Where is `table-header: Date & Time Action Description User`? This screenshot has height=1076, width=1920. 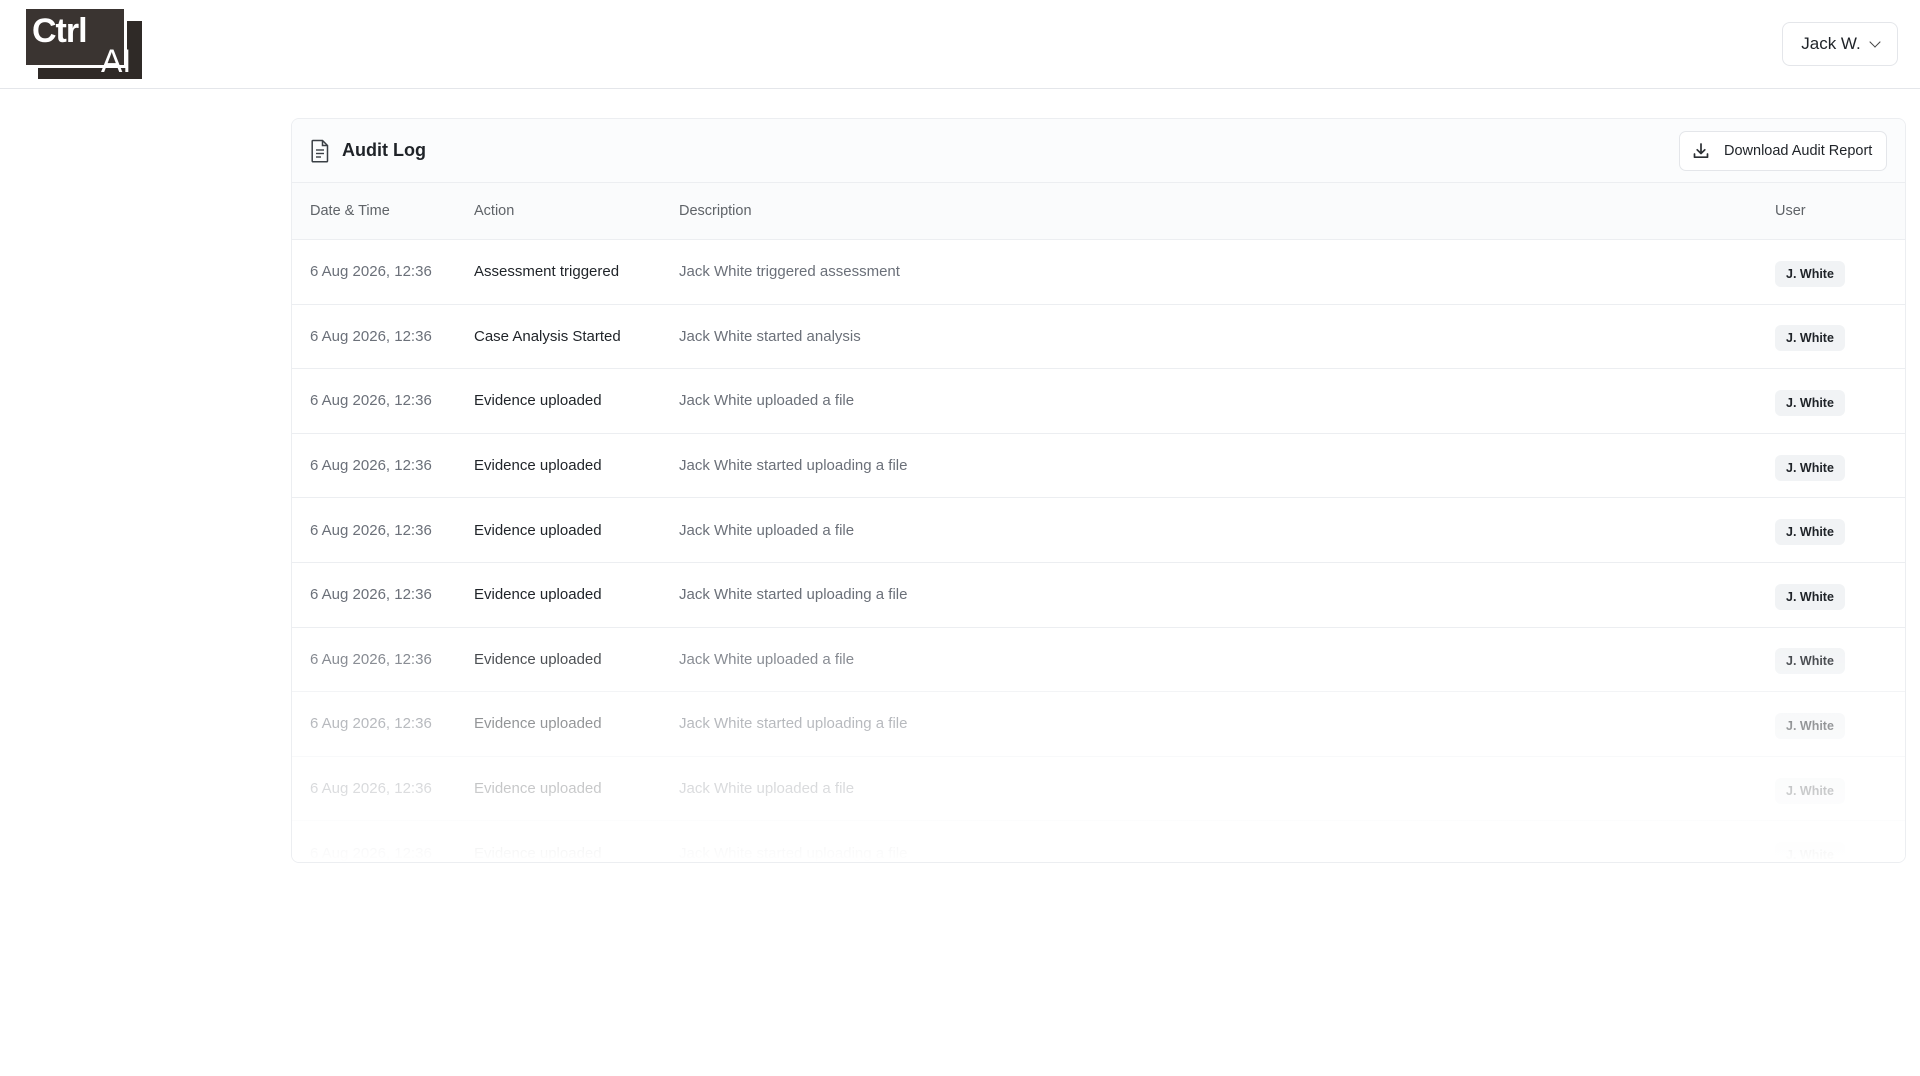
table-header: Date & Time Action Description User is located at coordinates (1098, 211).